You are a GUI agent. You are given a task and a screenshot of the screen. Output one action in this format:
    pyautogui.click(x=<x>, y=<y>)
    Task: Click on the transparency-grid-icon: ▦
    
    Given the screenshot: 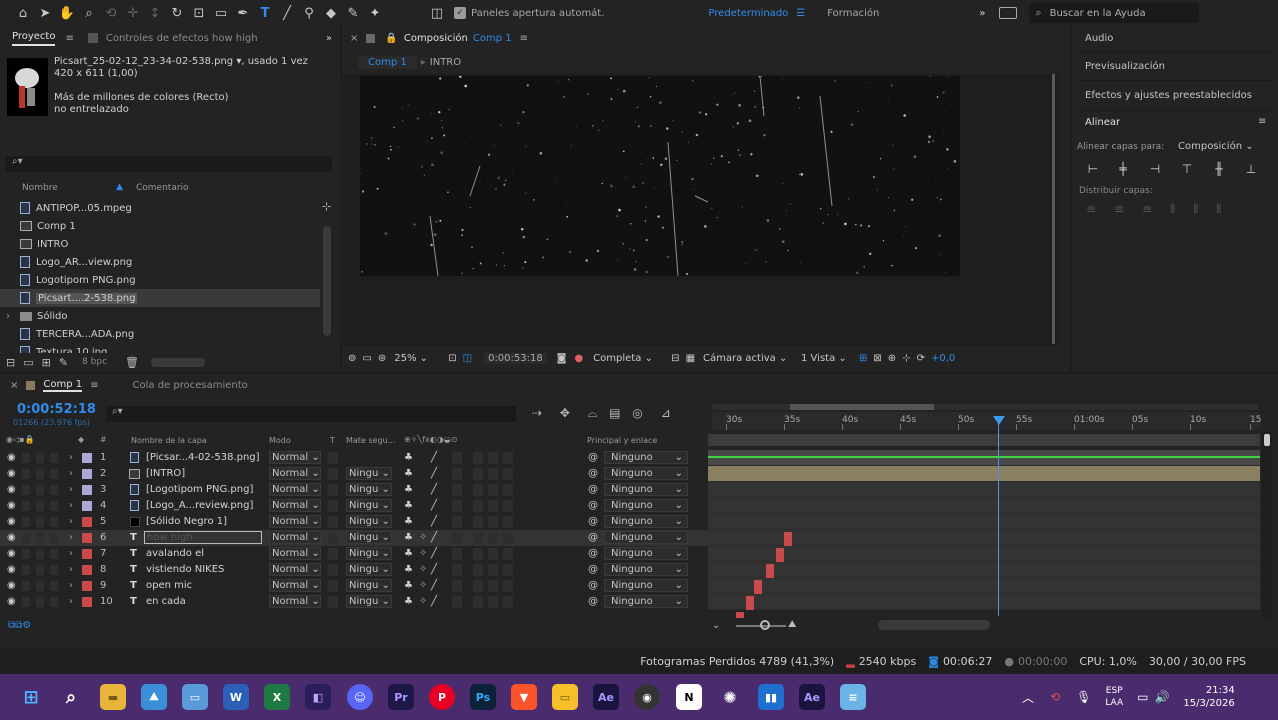 What is the action you would take?
    pyautogui.click(x=690, y=358)
    